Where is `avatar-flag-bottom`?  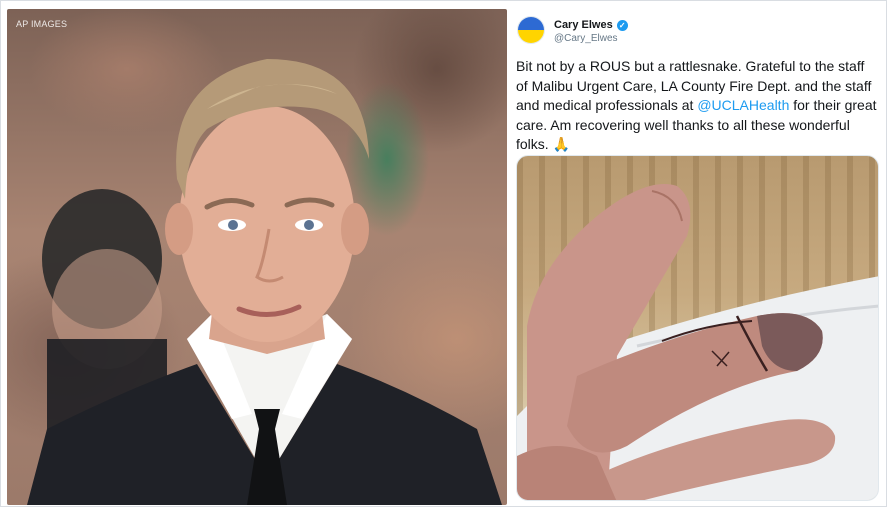 avatar-flag-bottom is located at coordinates (531, 36).